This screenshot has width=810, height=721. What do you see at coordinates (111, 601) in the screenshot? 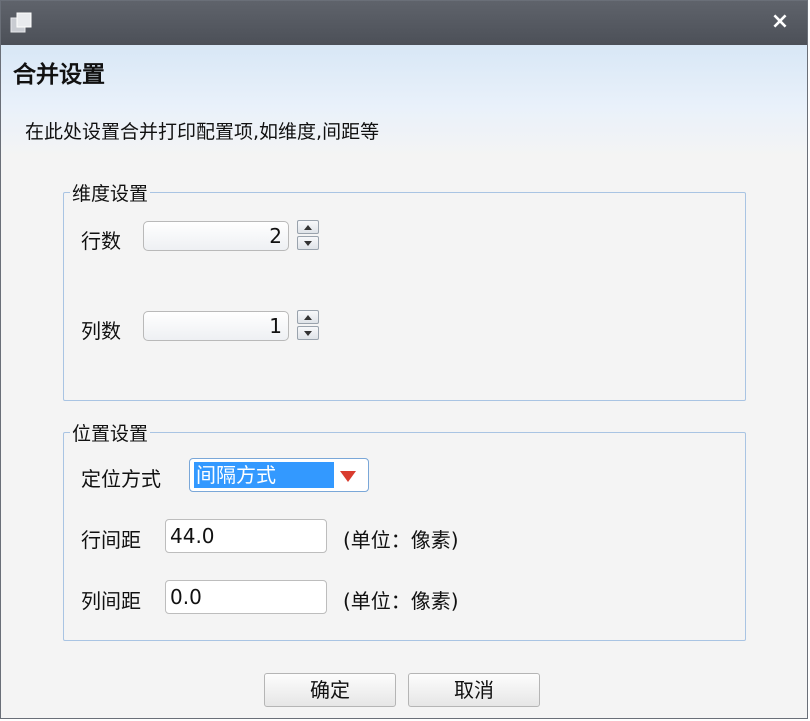
I see `col-spacing-label: 列间距` at bounding box center [111, 601].